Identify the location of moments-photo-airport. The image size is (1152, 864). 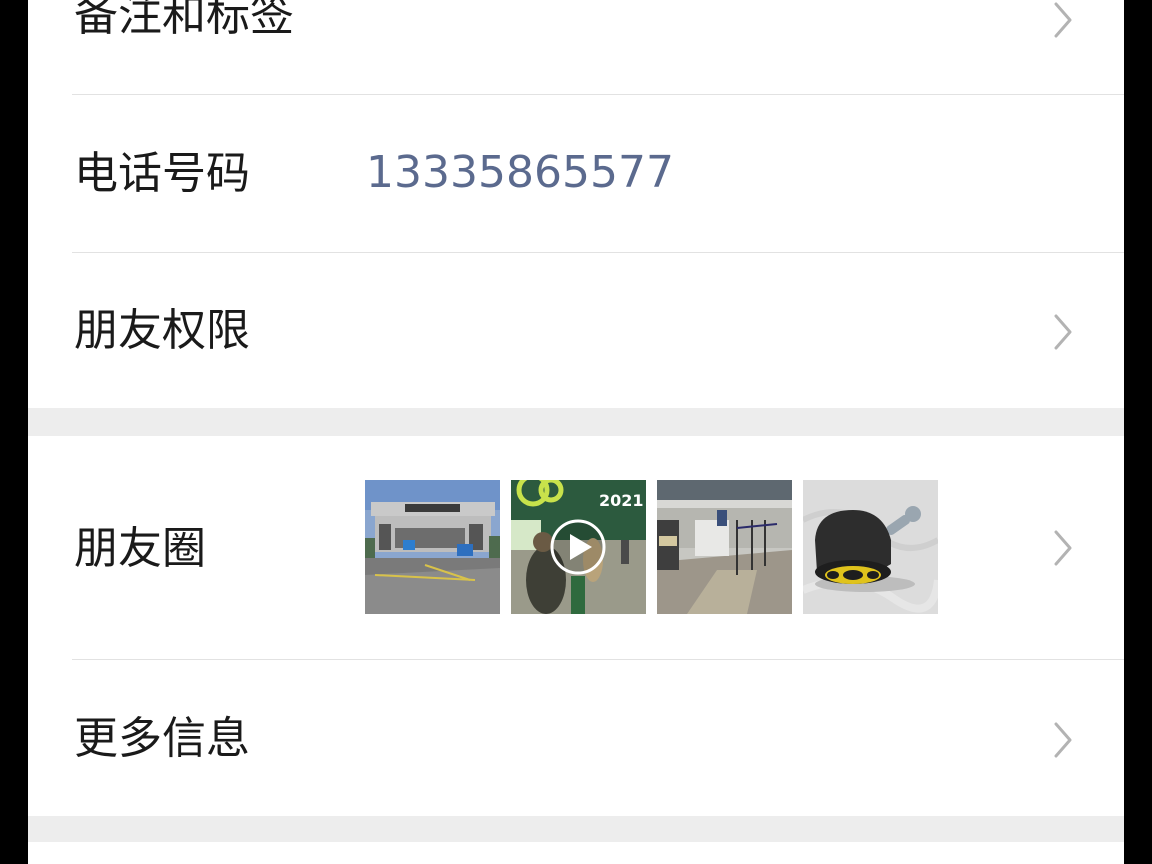
(724, 547).